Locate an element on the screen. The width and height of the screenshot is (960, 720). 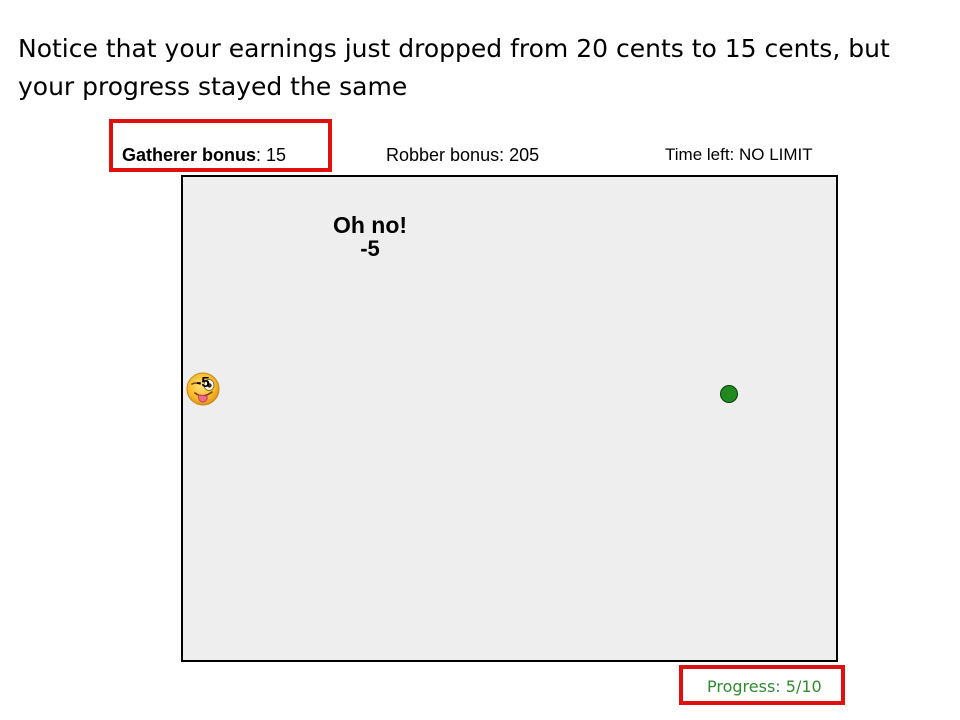
player-avatar: -5 is located at coordinates (203, 389).